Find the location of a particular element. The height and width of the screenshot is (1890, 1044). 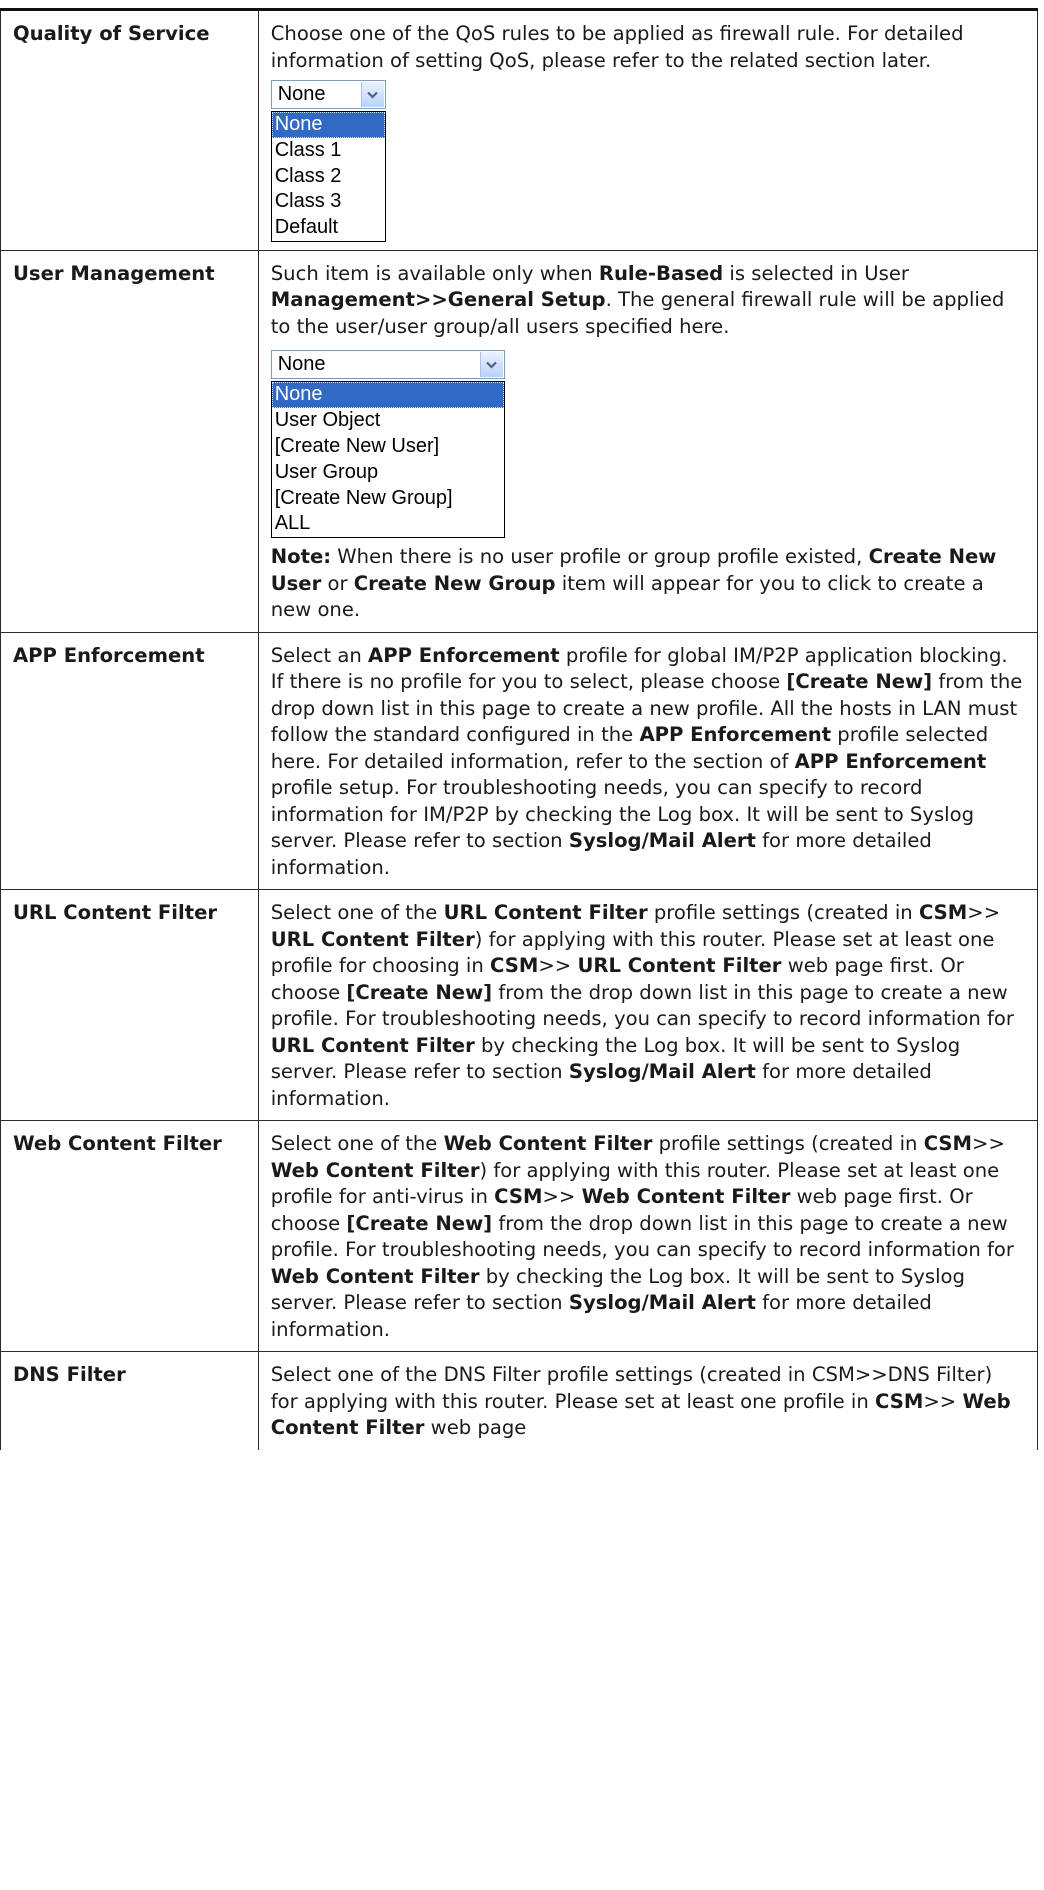

text-segment: web page is located at coordinates (475, 1428).